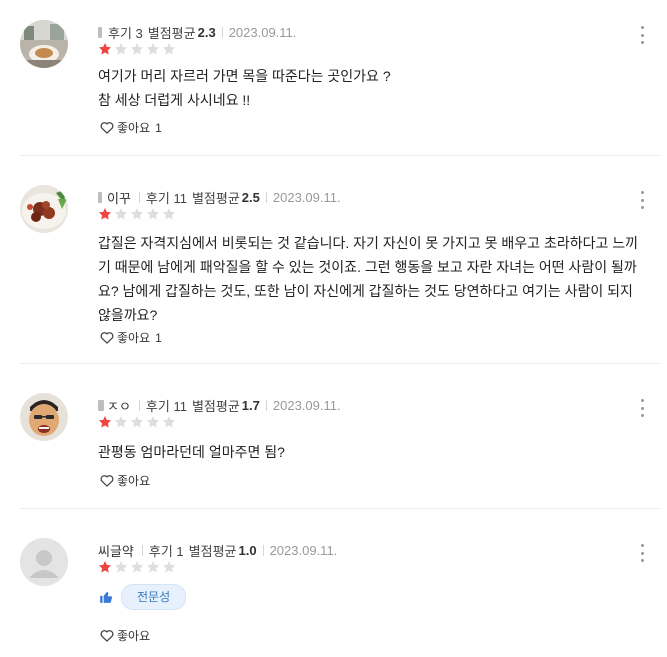 Image resolution: width=667 pixels, height=657 pixels. Describe the element at coordinates (250, 197) in the screenshot. I see `avg-value: 2.5` at that location.